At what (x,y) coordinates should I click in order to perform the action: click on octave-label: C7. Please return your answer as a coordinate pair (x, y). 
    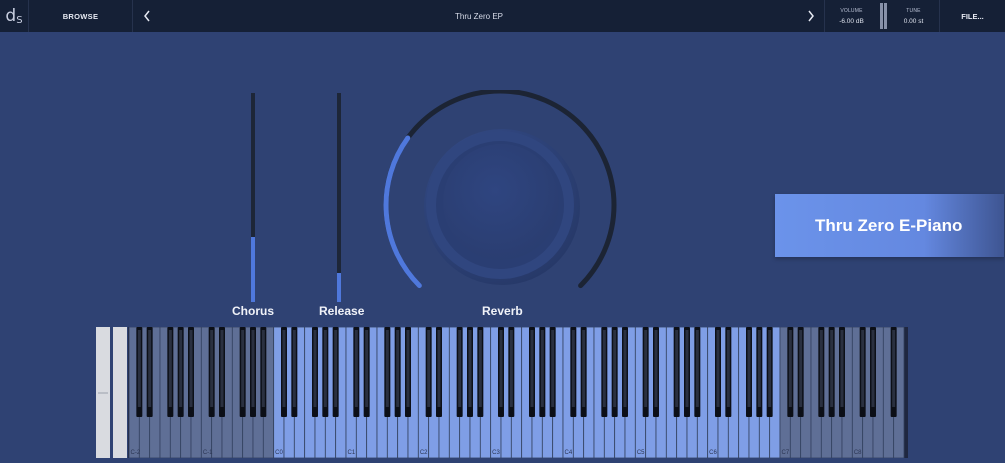
    Looking at the image, I should click on (786, 453).